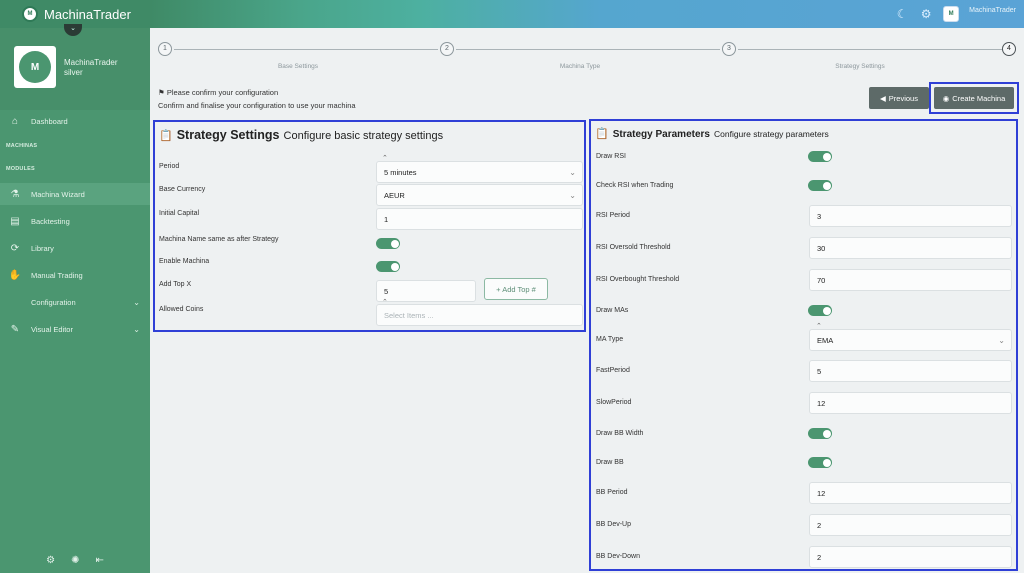  What do you see at coordinates (910, 216) in the screenshot?
I see `rsi-period-input: 3` at bounding box center [910, 216].